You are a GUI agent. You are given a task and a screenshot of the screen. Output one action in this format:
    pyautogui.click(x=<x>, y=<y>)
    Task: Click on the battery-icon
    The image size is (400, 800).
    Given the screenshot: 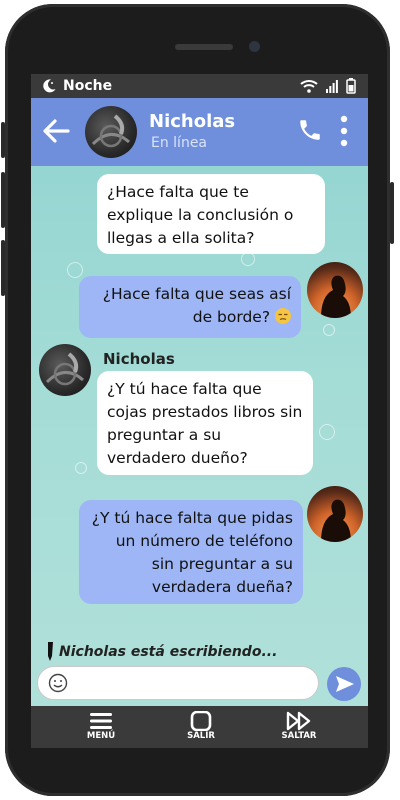 What is the action you would take?
    pyautogui.click(x=351, y=86)
    